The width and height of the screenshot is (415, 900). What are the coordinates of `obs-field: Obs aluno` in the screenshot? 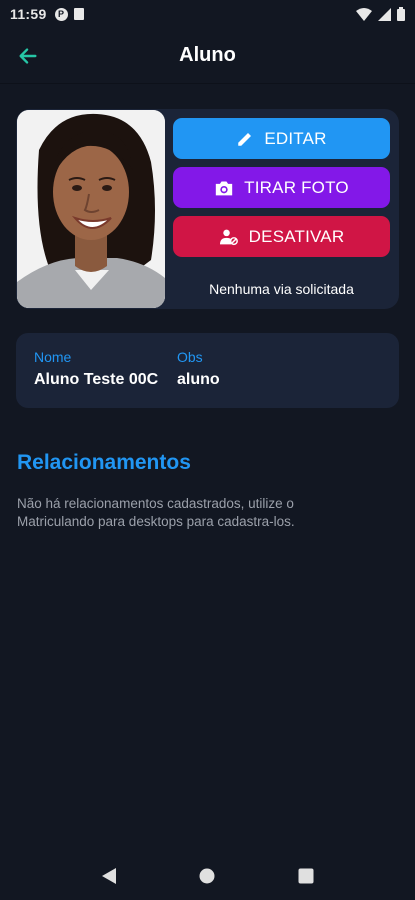 It's located at (198, 369).